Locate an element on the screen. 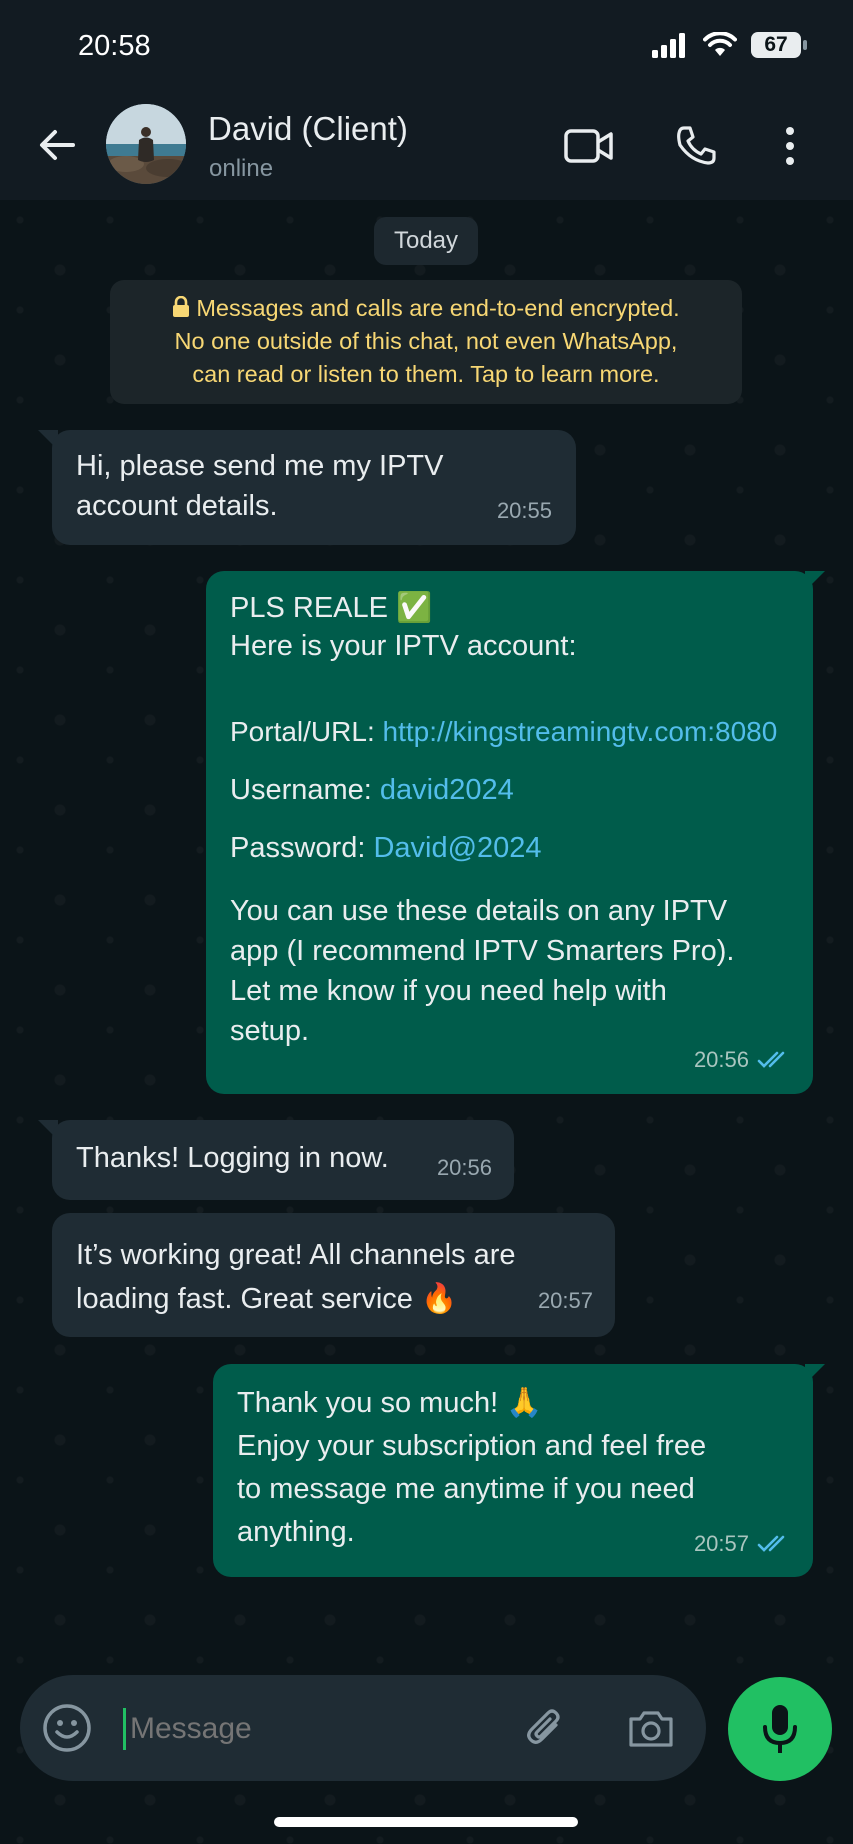 The image size is (853, 1844). emoji-button is located at coordinates (67, 1728).